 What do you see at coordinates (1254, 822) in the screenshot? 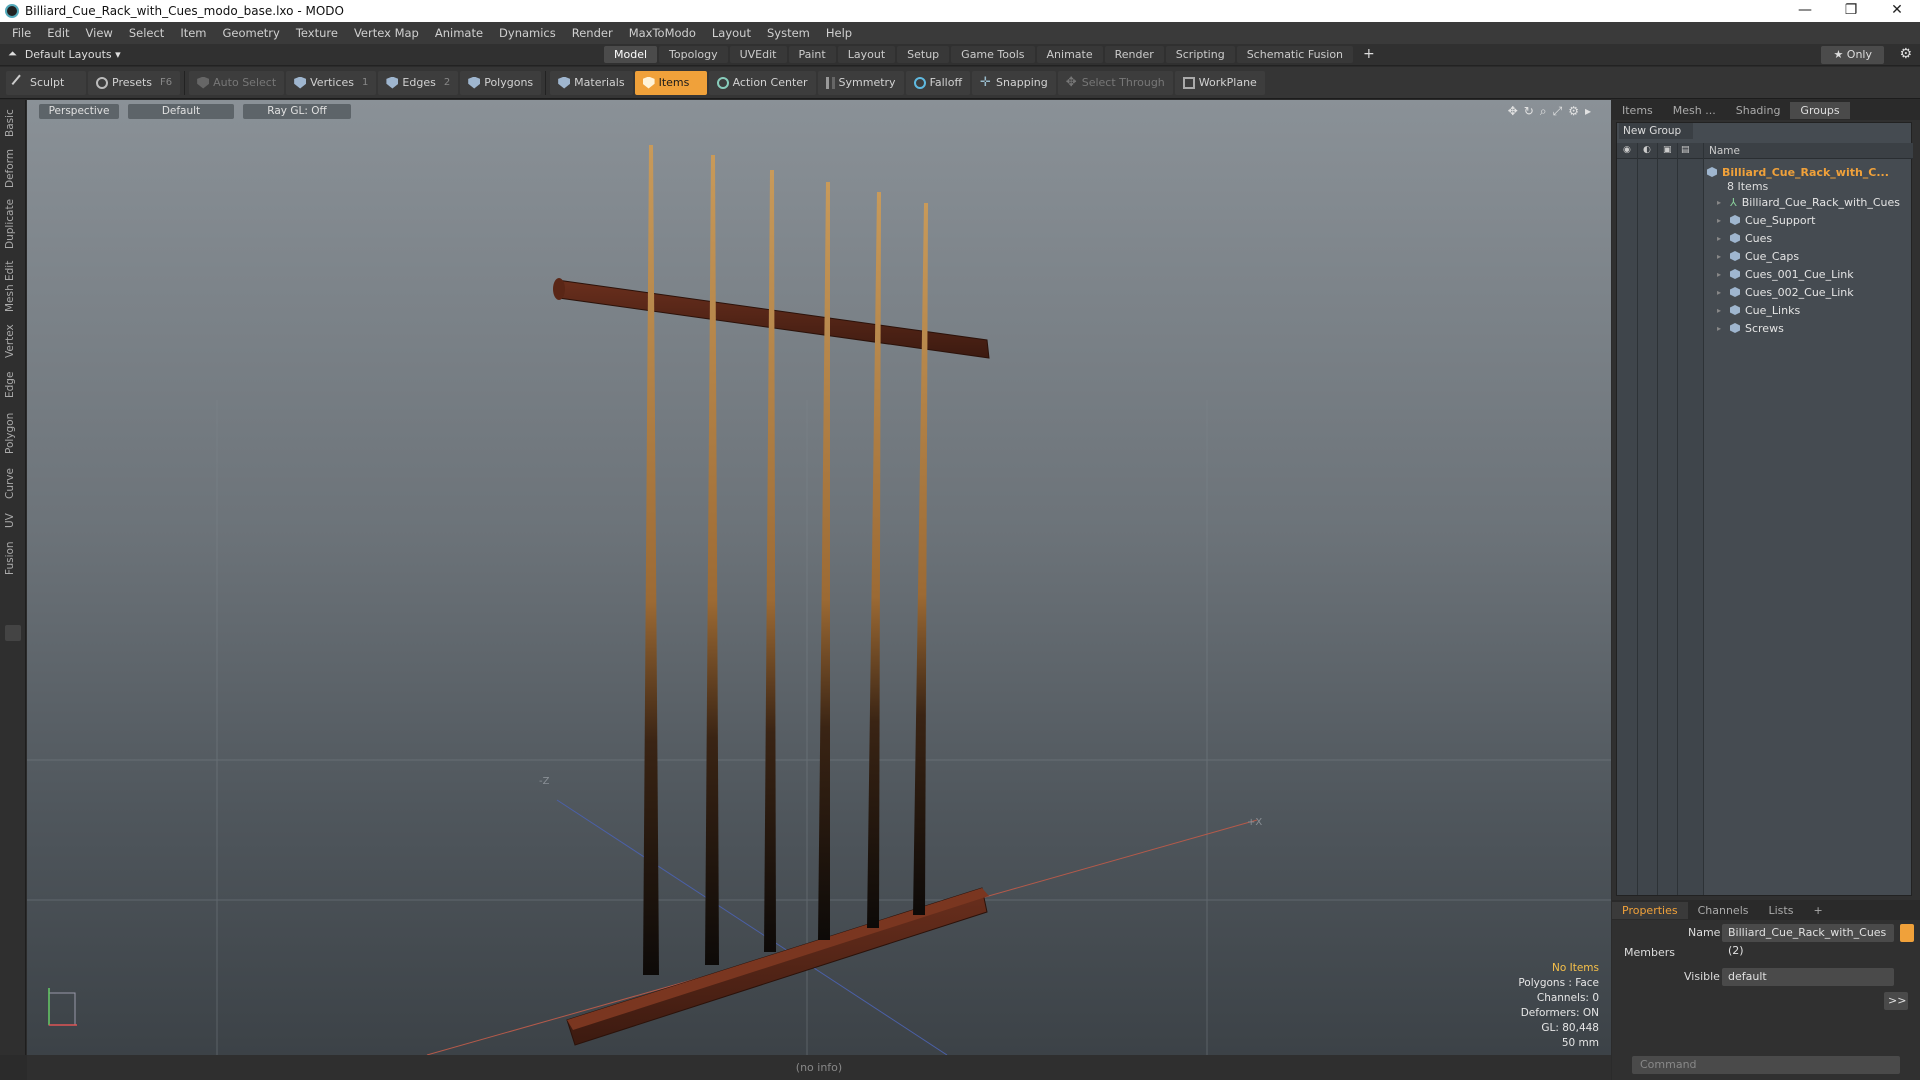
I see `axis-x-label: +X` at bounding box center [1254, 822].